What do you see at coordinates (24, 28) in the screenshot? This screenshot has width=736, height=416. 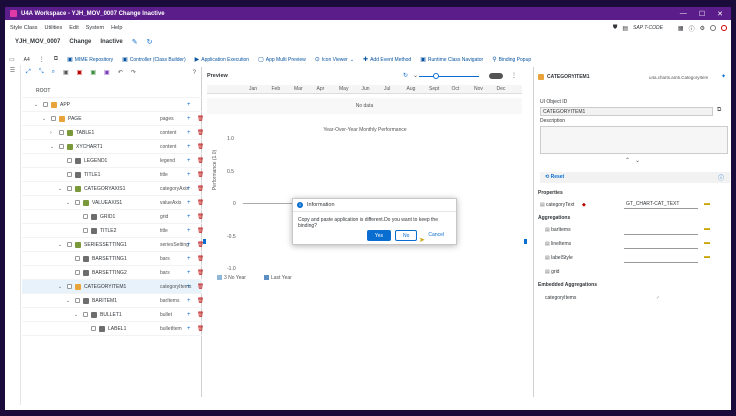 I see `menu-style-class: Style Class` at bounding box center [24, 28].